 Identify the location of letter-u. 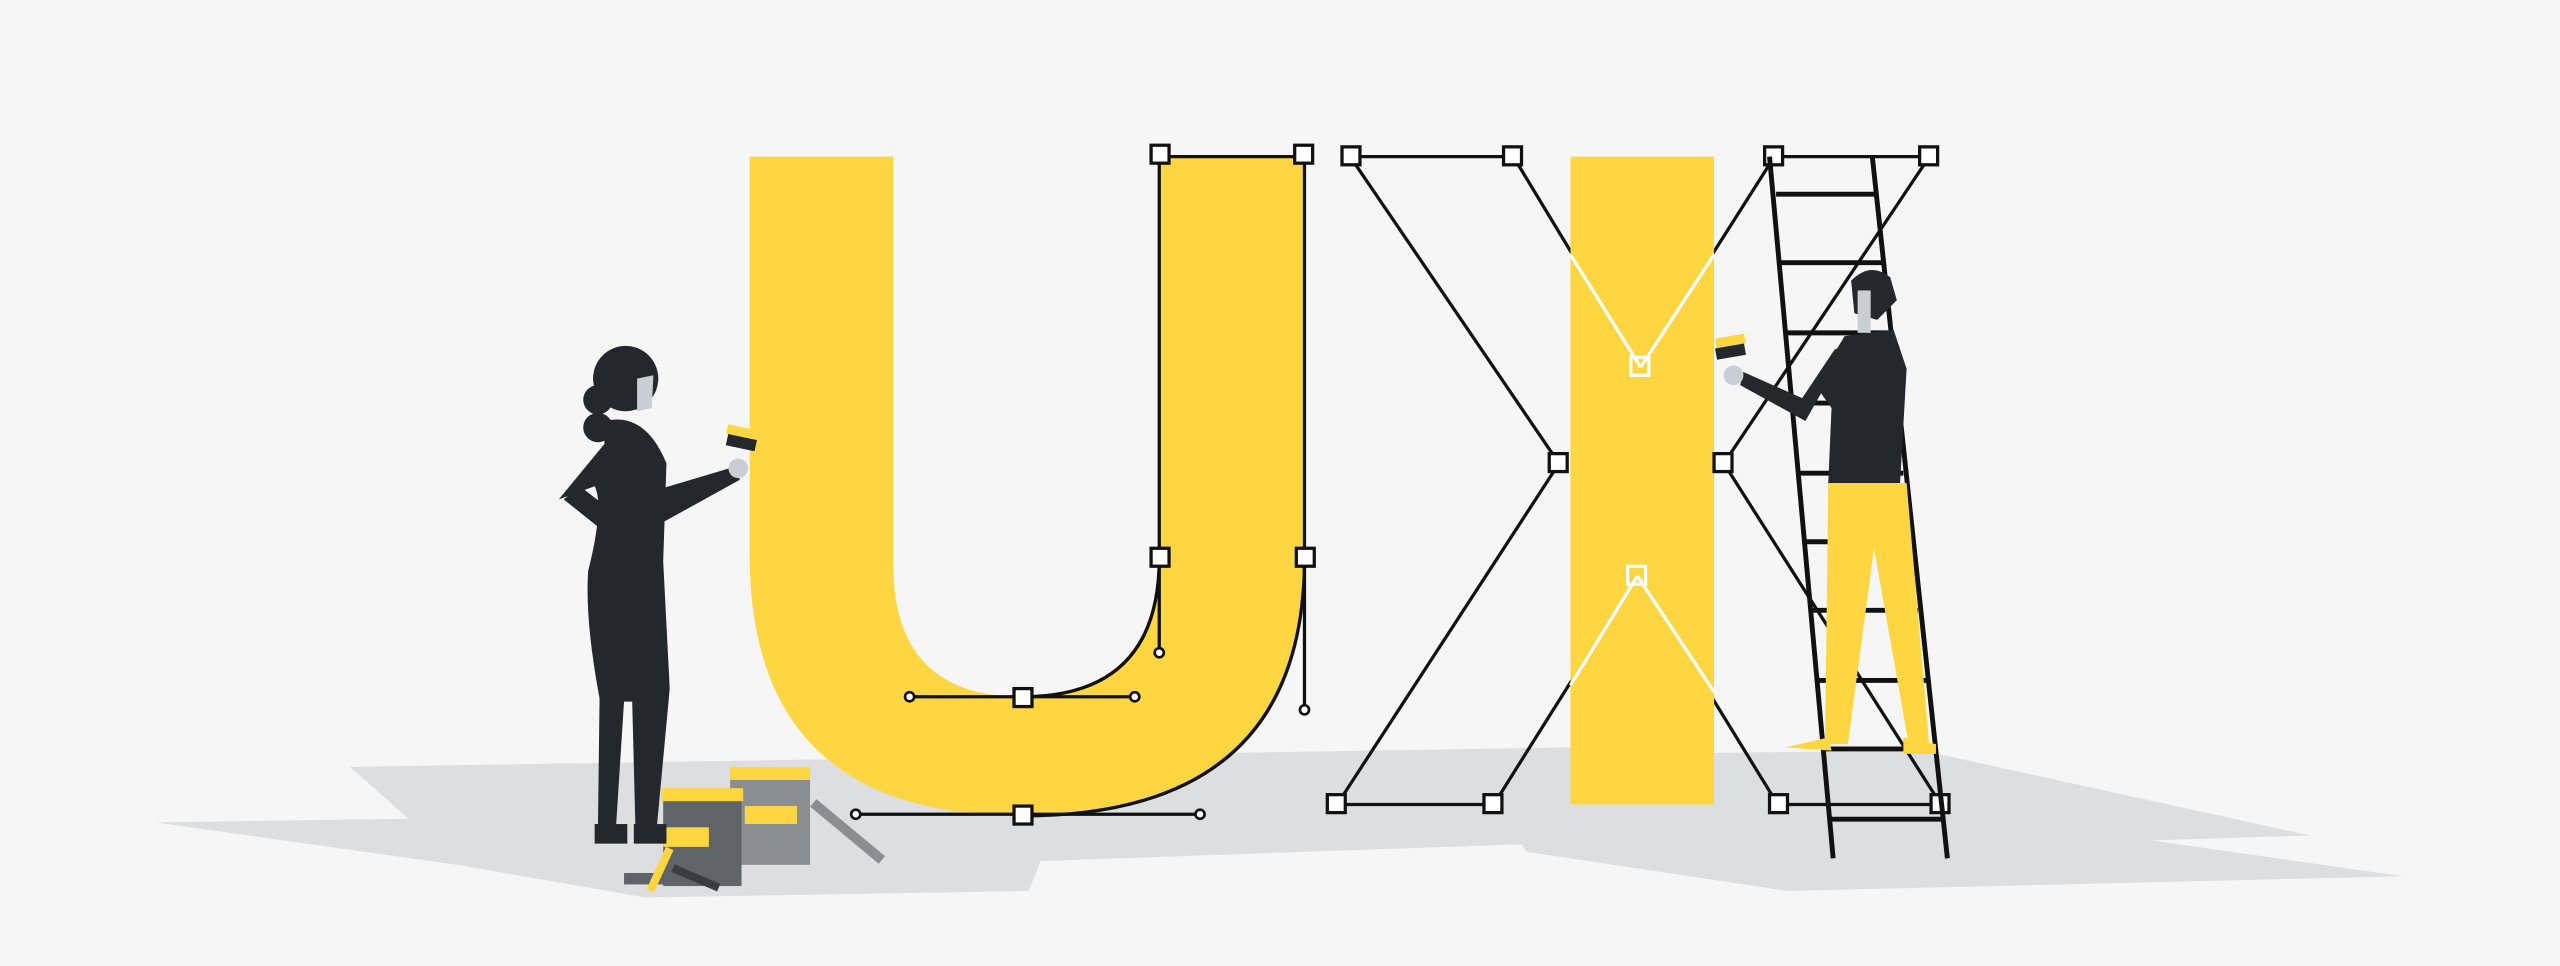
(1027, 486).